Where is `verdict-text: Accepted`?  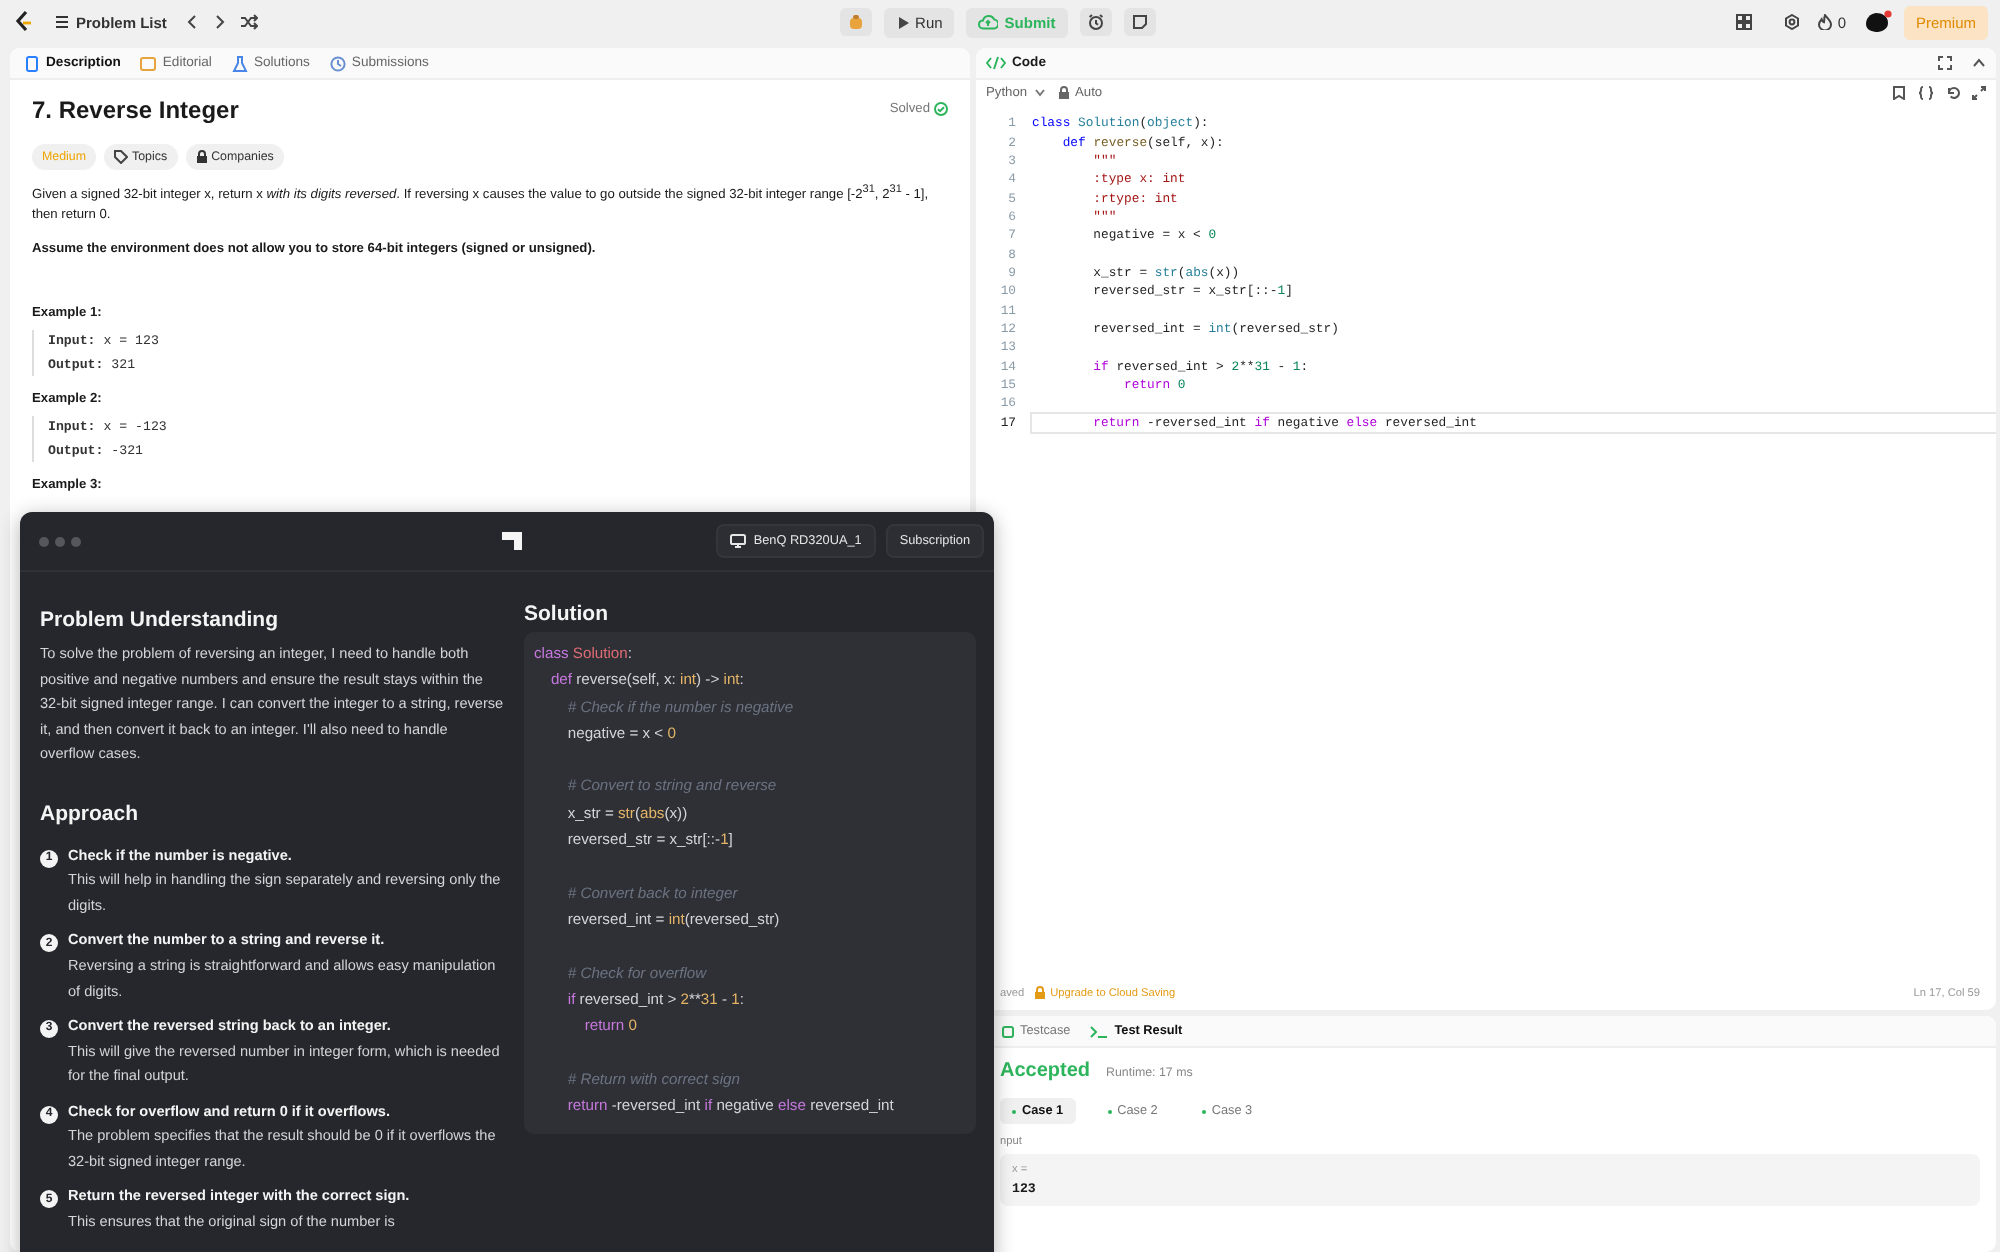 verdict-text: Accepted is located at coordinates (1045, 1071).